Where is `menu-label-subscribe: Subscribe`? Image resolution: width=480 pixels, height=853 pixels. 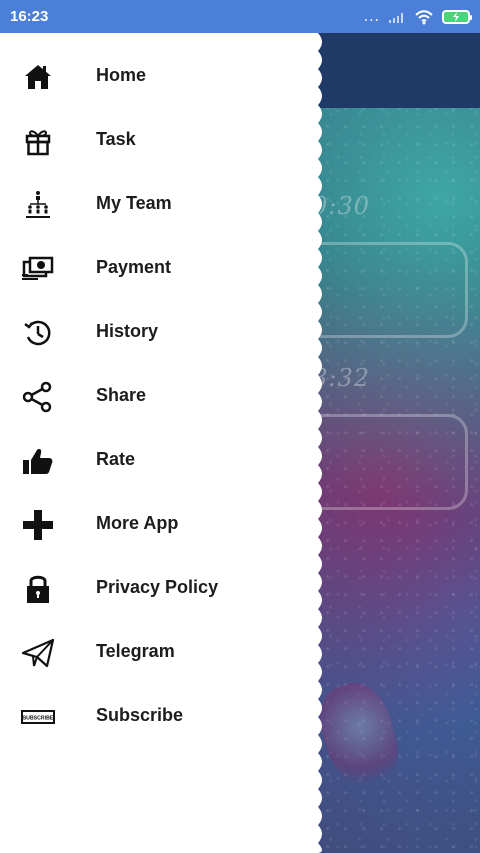 menu-label-subscribe: Subscribe is located at coordinates (140, 715).